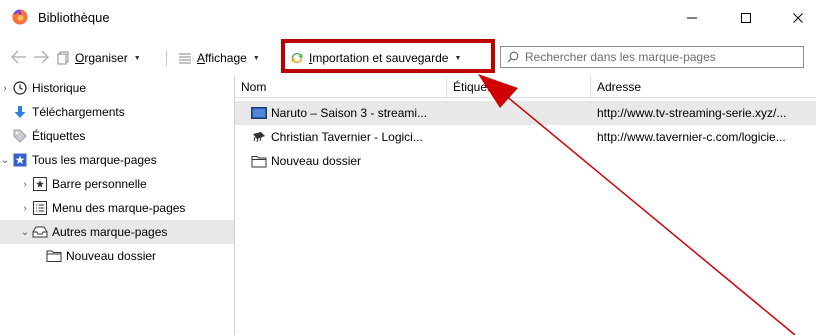 The image size is (816, 335). I want to click on sidebar-item-tags: Étiquettes, so click(117, 136).